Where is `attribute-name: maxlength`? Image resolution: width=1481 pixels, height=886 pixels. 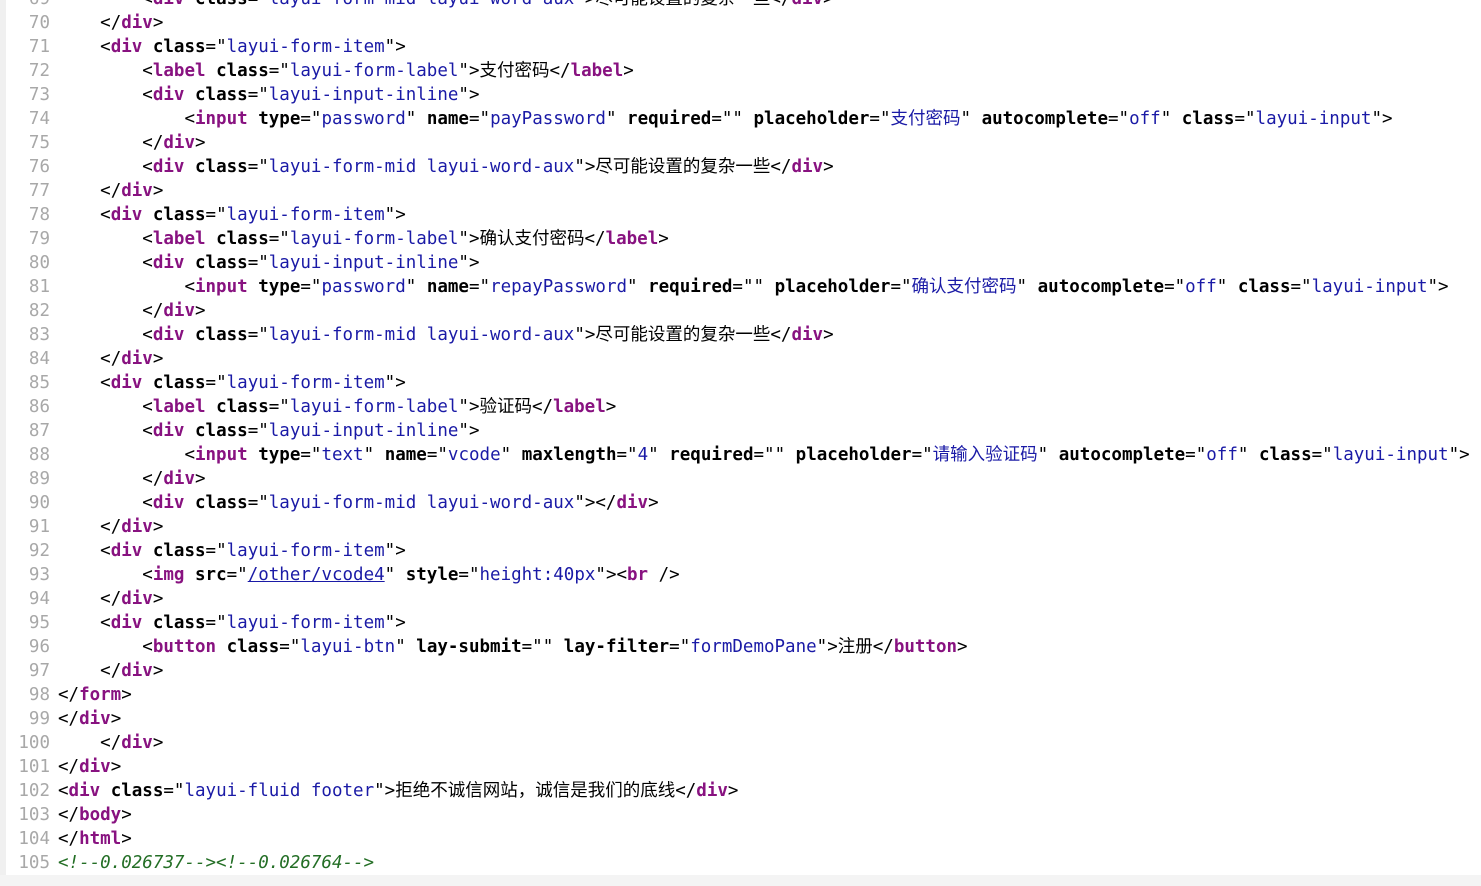 attribute-name: maxlength is located at coordinates (569, 455).